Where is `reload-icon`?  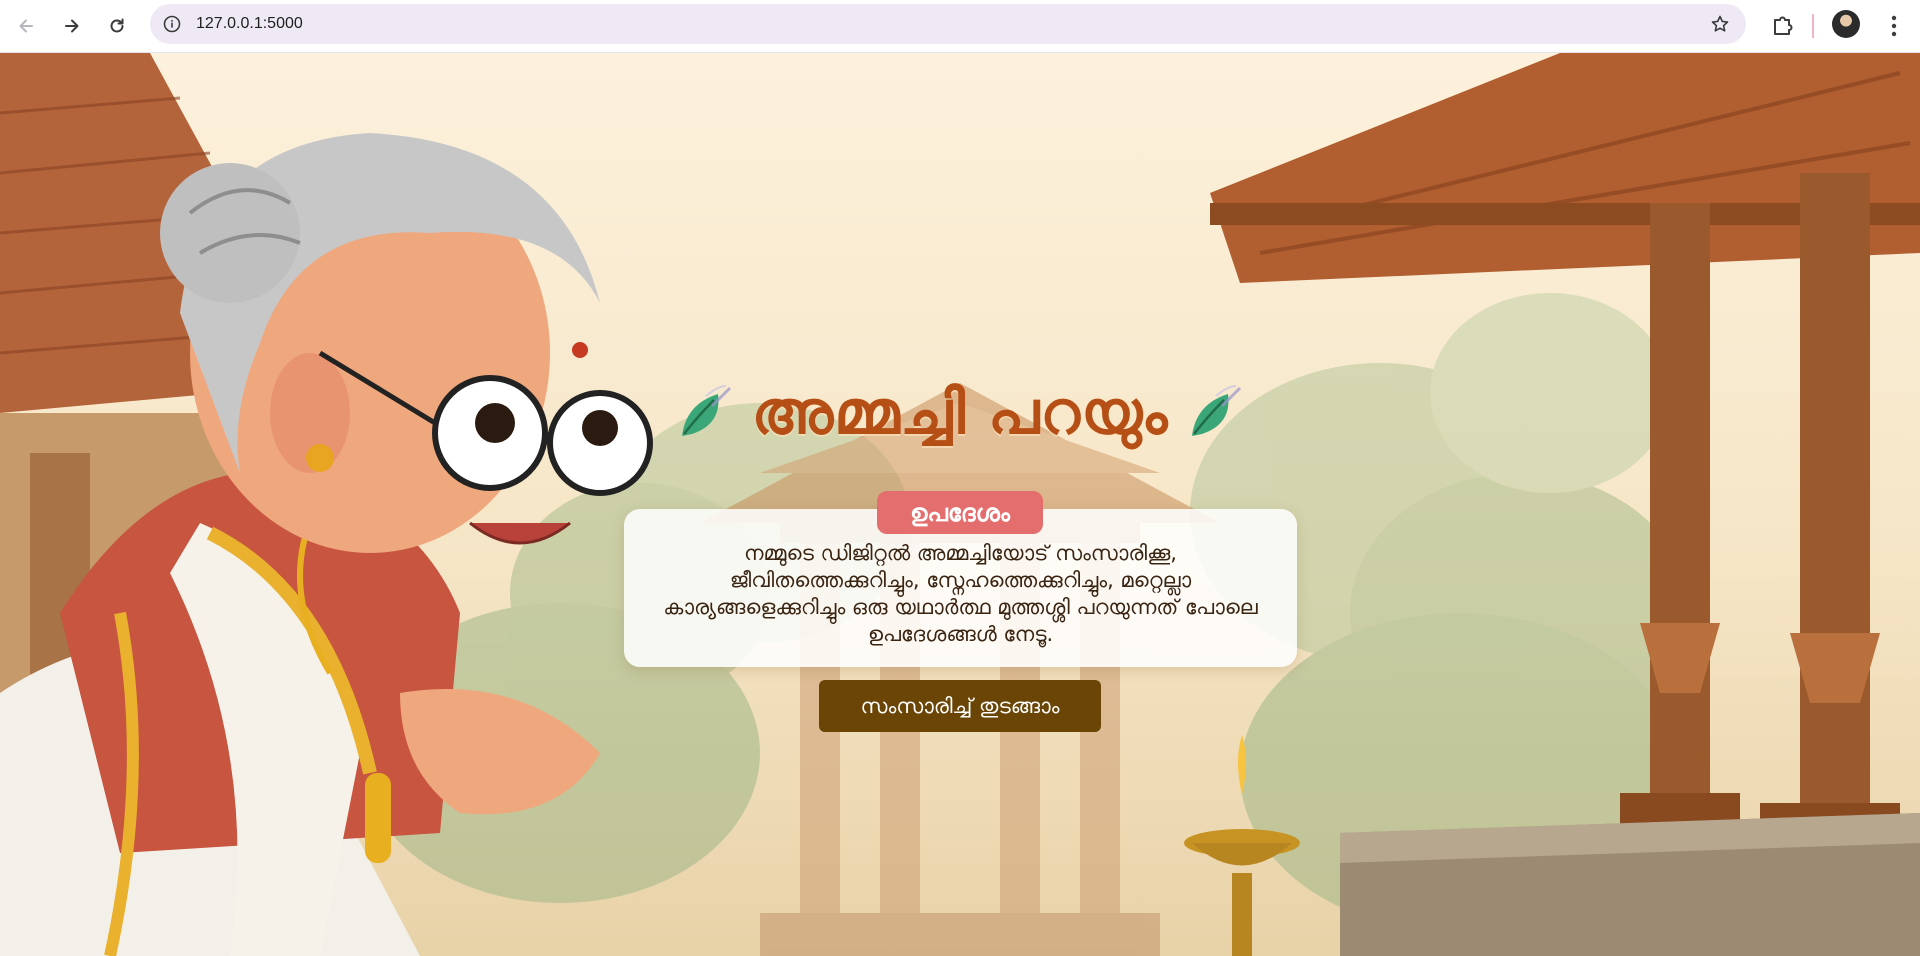 reload-icon is located at coordinates (117, 25).